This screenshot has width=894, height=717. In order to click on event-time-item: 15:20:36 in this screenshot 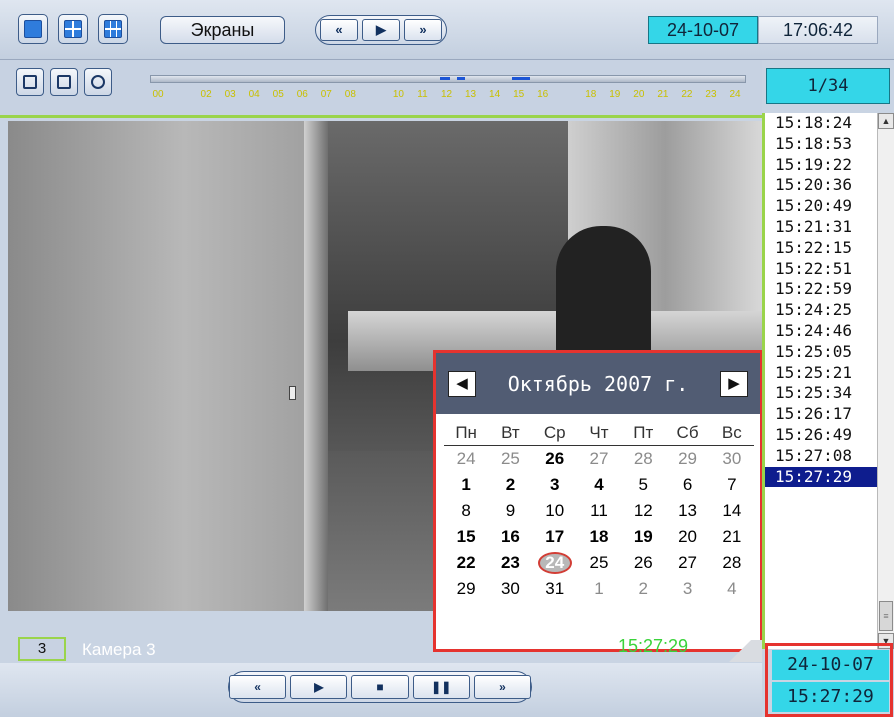, I will do `click(829, 185)`.